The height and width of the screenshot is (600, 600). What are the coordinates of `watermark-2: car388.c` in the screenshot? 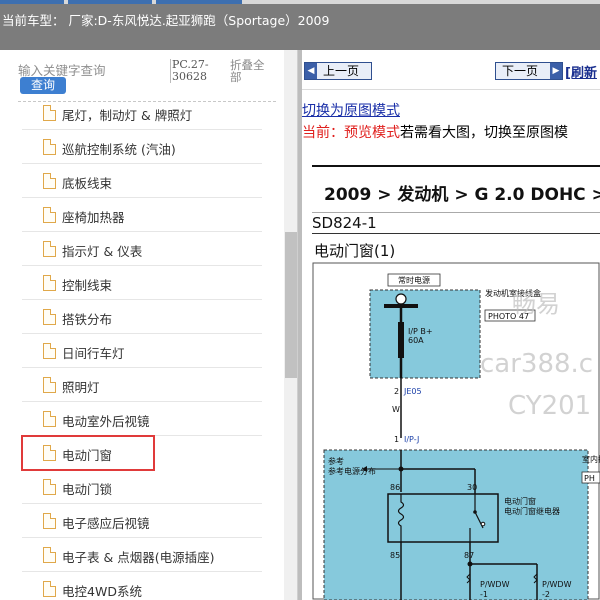 It's located at (536, 364).